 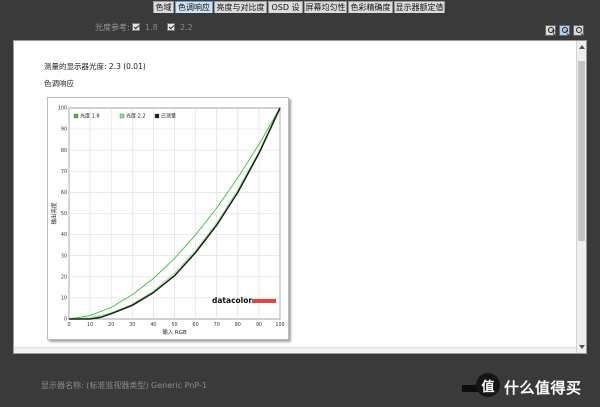 What do you see at coordinates (54, 213) in the screenshot?
I see `y-axis-label: 输出亮度` at bounding box center [54, 213].